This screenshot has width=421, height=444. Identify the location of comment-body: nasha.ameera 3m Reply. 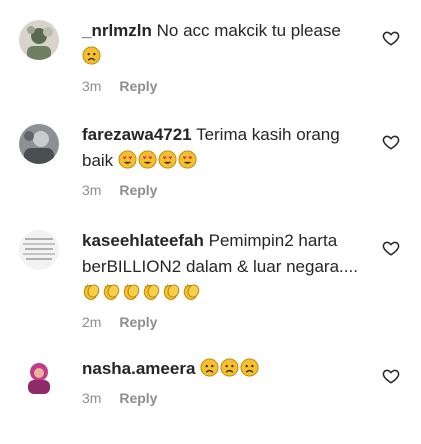
(227, 381).